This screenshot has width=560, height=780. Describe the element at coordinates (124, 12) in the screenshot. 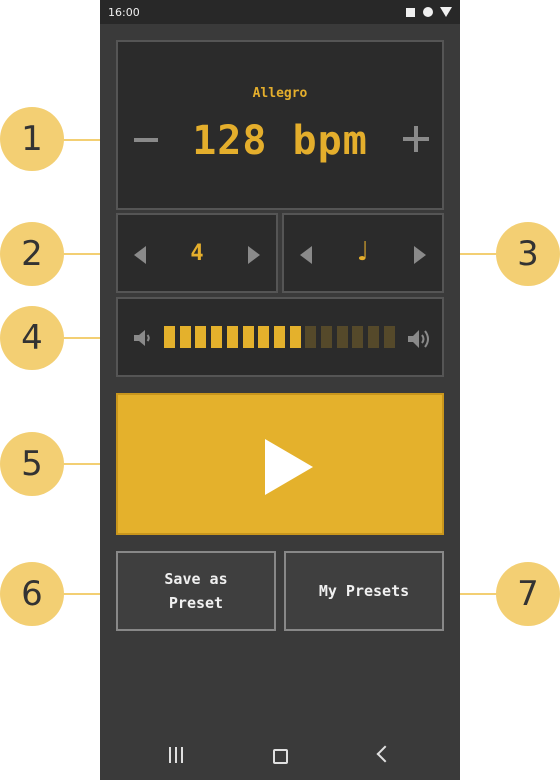

I see `status-time: 16:00` at that location.